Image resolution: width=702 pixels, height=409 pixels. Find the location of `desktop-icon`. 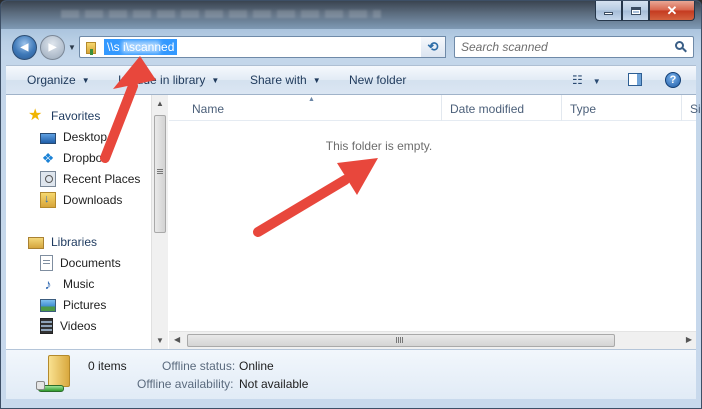

desktop-icon is located at coordinates (48, 138).